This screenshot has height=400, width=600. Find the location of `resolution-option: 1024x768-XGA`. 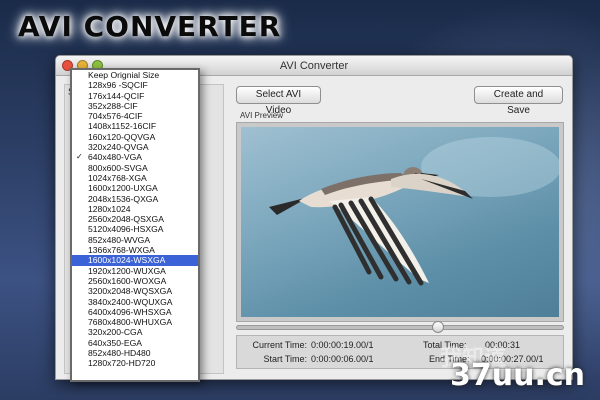

resolution-option: 1024x768-XGA is located at coordinates (135, 178).